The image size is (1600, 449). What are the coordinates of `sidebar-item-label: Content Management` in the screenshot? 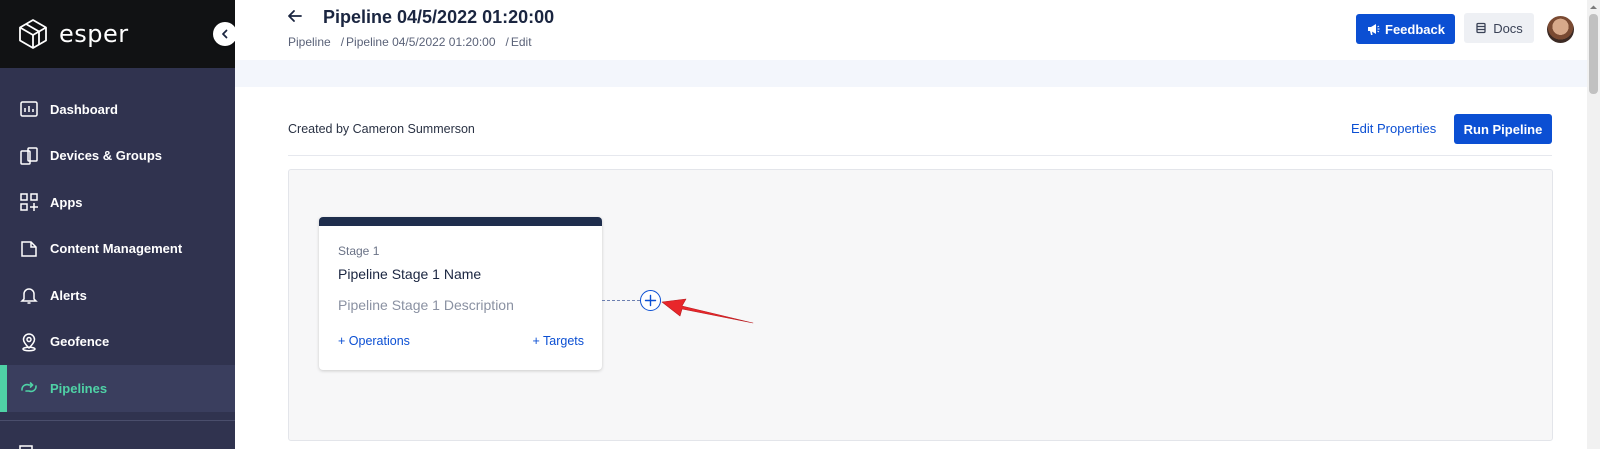 It's located at (116, 249).